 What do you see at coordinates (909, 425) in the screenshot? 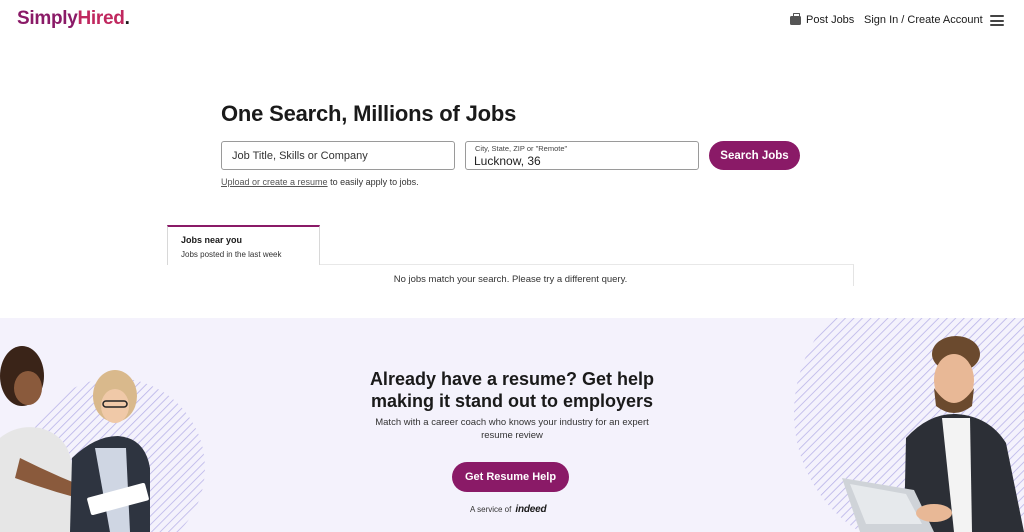
I see `man-with-laptop-illustration` at bounding box center [909, 425].